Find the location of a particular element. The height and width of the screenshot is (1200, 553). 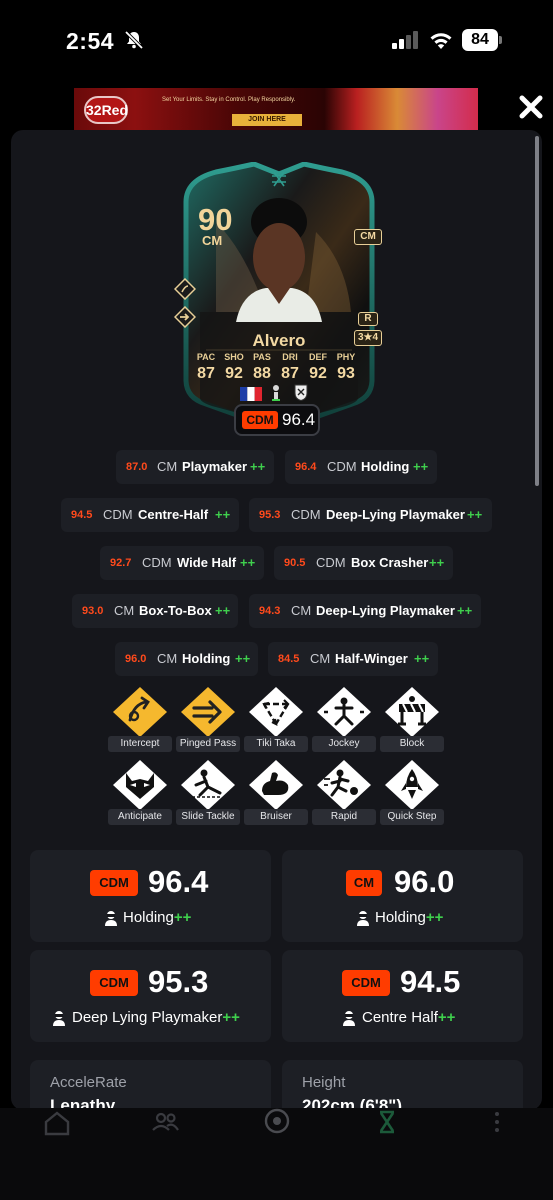

card-position: CM is located at coordinates (212, 240).